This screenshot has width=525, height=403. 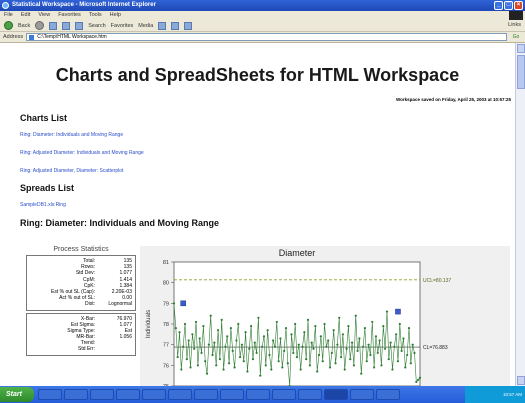 I want to click on spread-link-1: SampleDB1.xls:Ring, so click(x=43, y=205).